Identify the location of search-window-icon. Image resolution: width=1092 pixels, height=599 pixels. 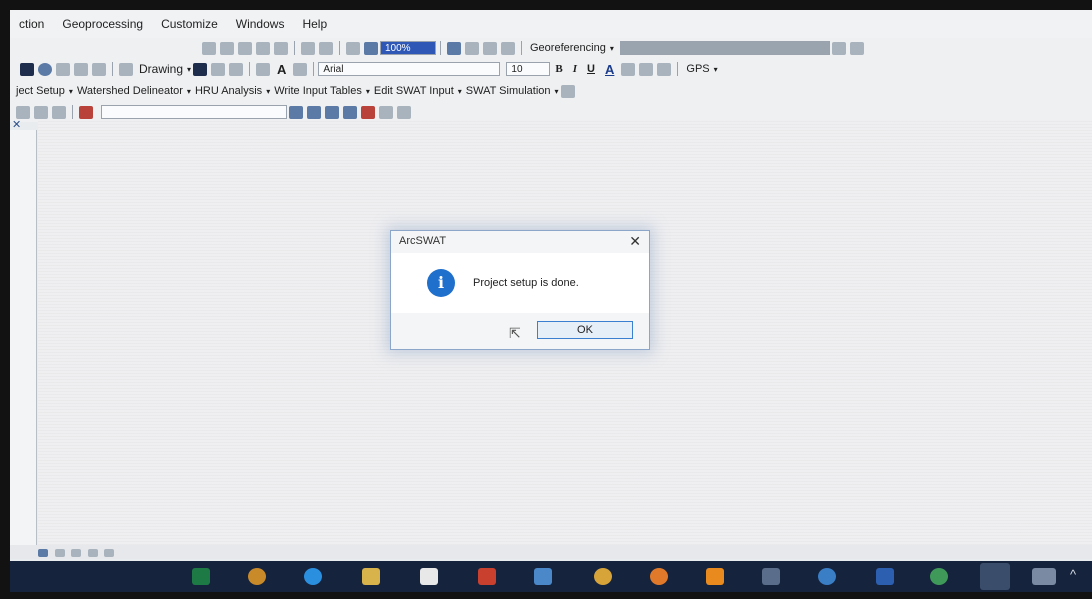
(350, 112).